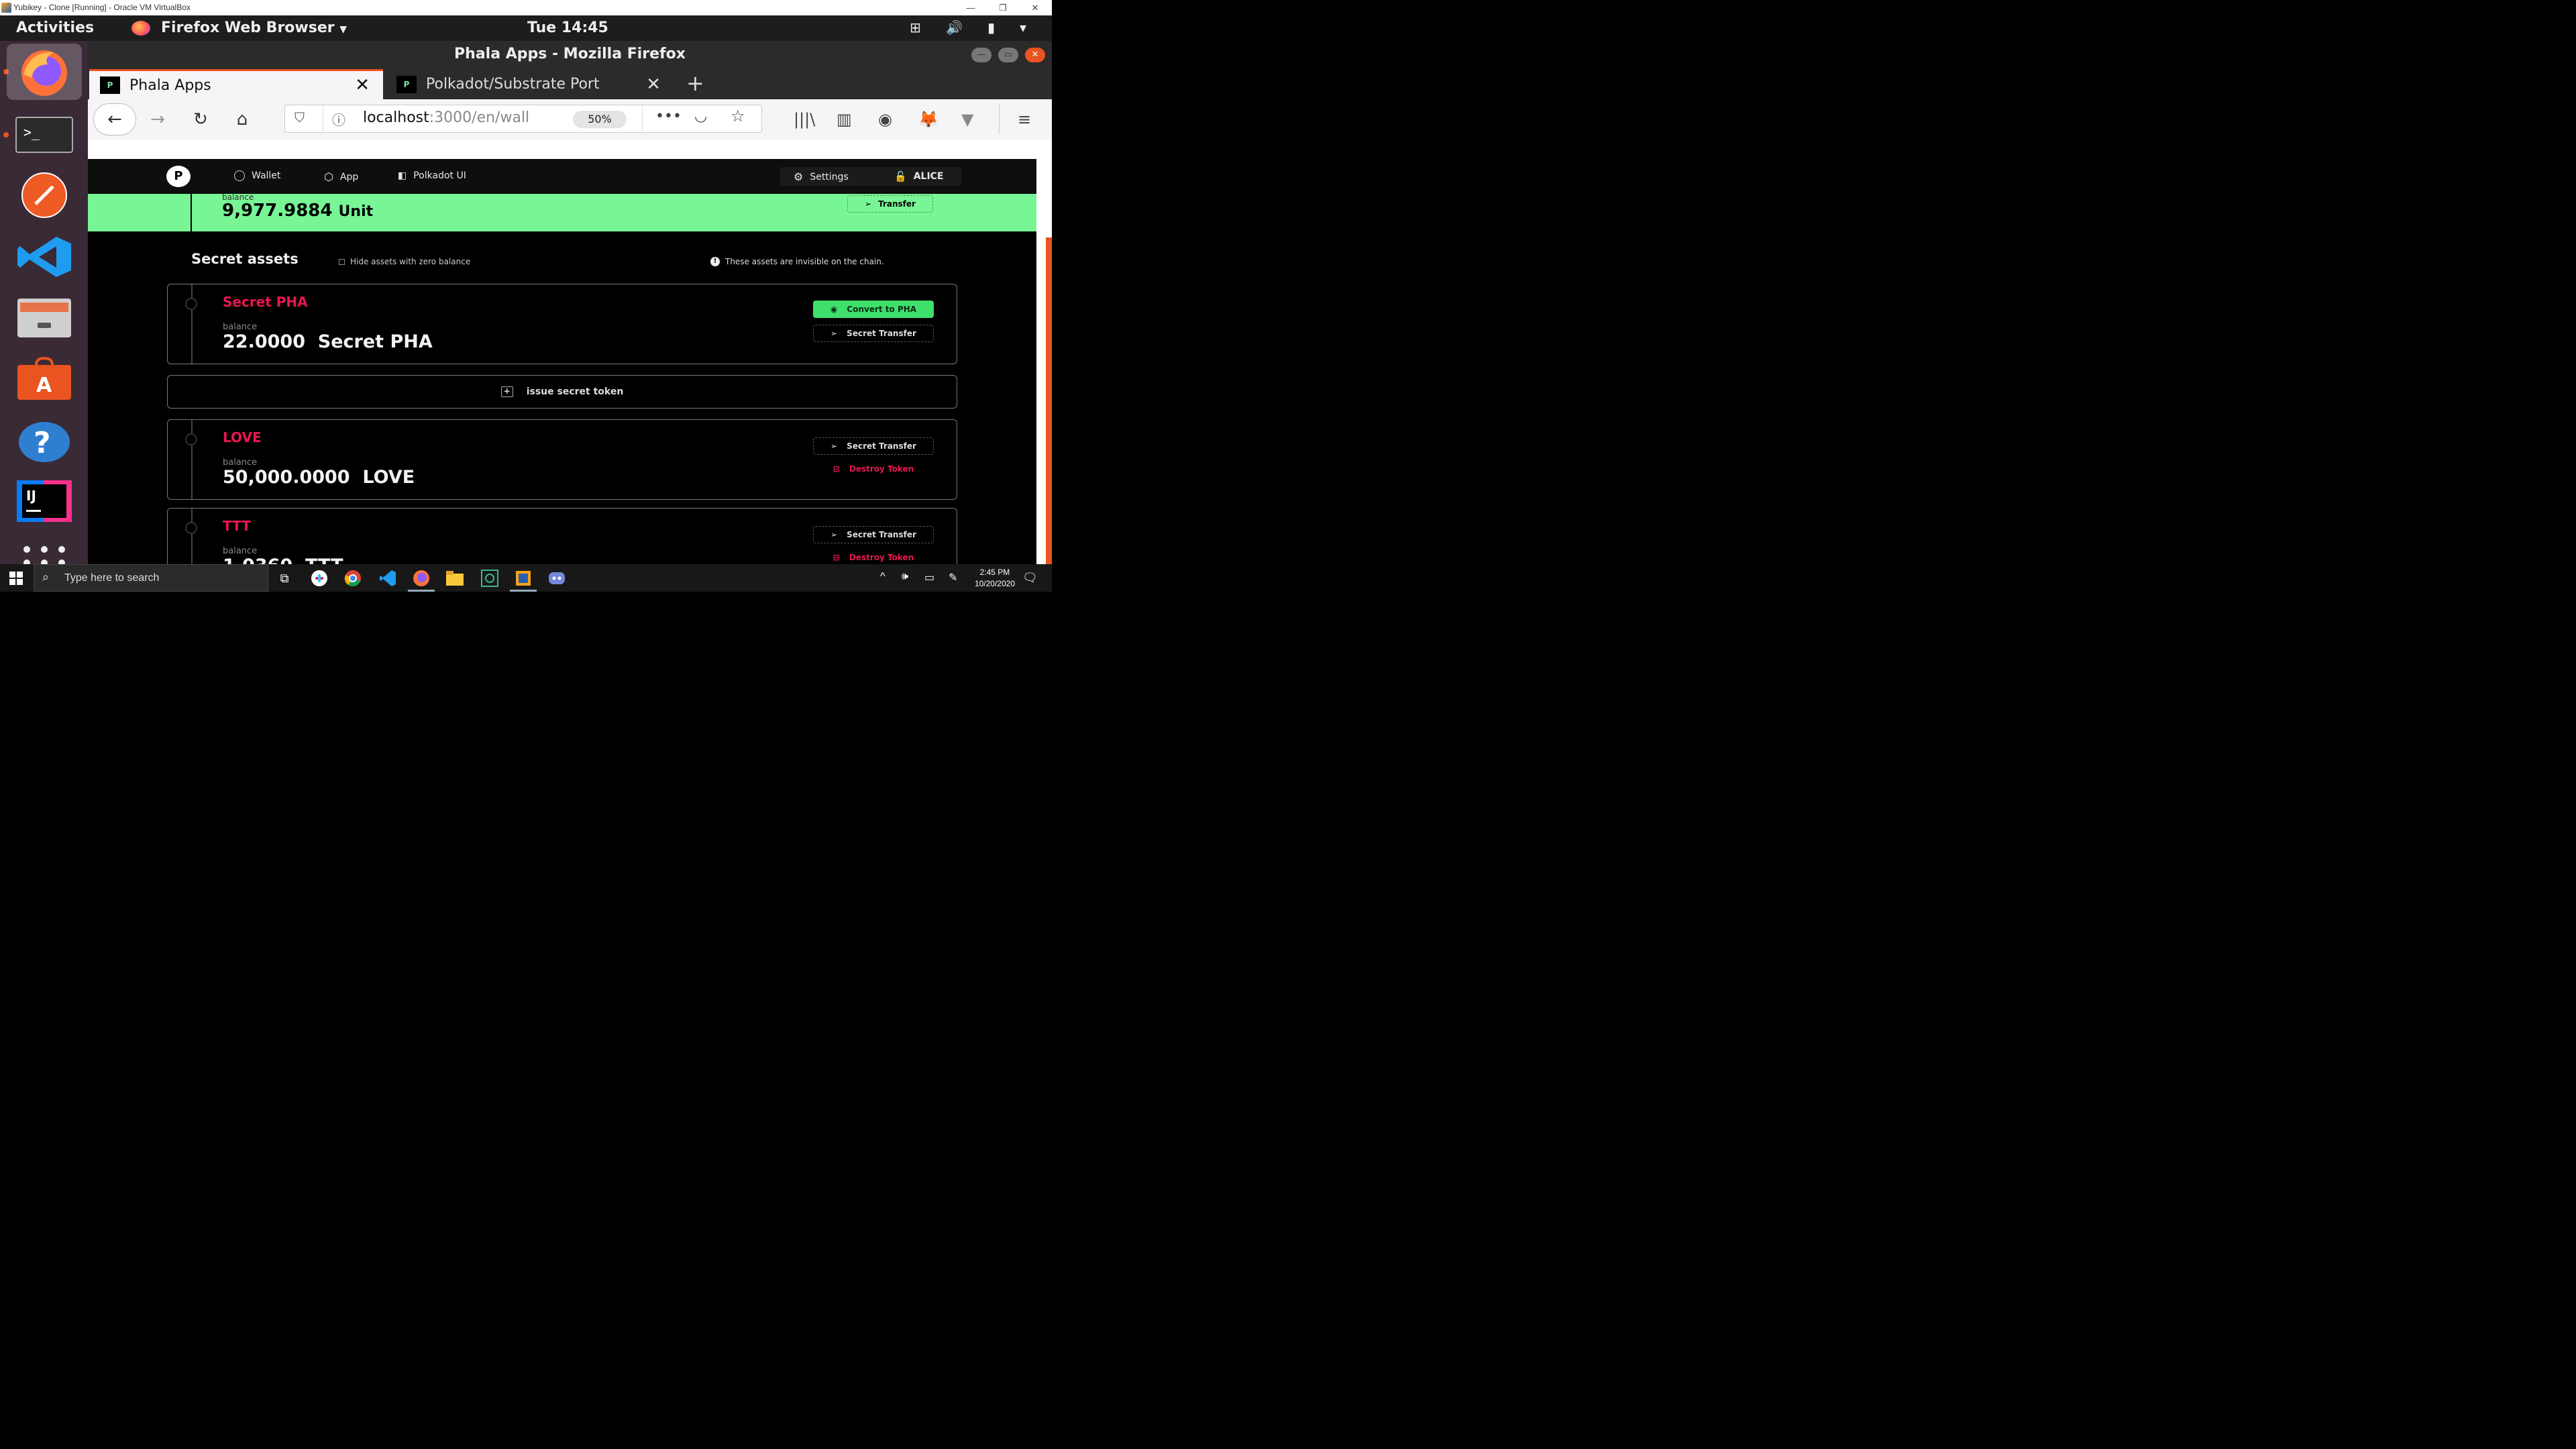 The image size is (2576, 1449). I want to click on issue-secret-token-button: + issue secret token, so click(562, 392).